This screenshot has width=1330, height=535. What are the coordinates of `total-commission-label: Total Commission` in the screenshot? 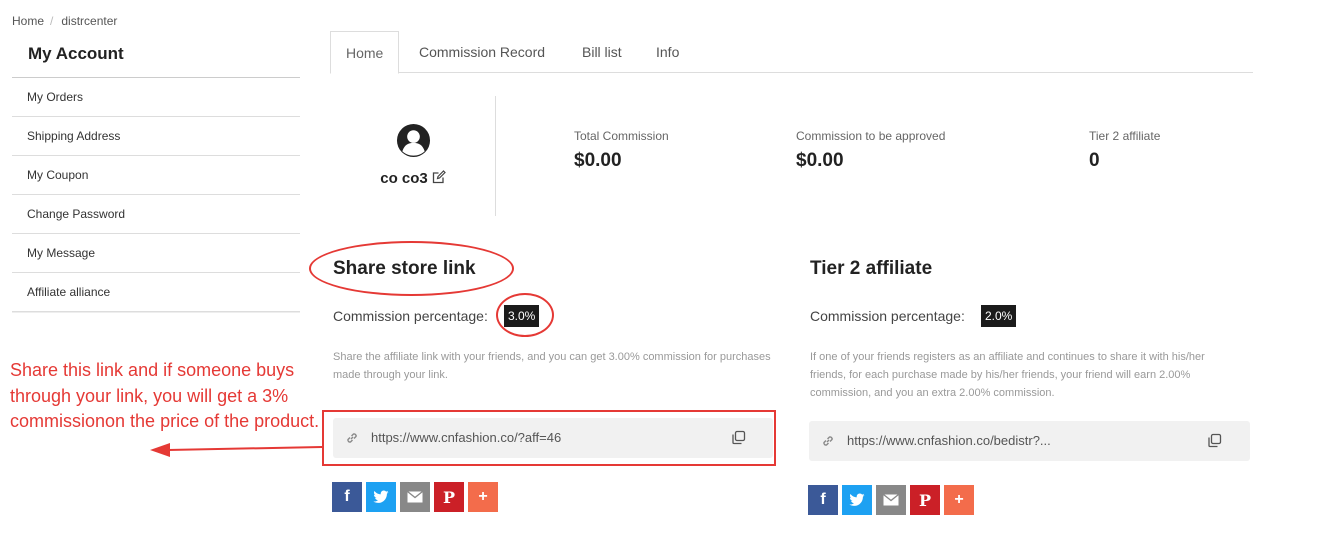 It's located at (621, 136).